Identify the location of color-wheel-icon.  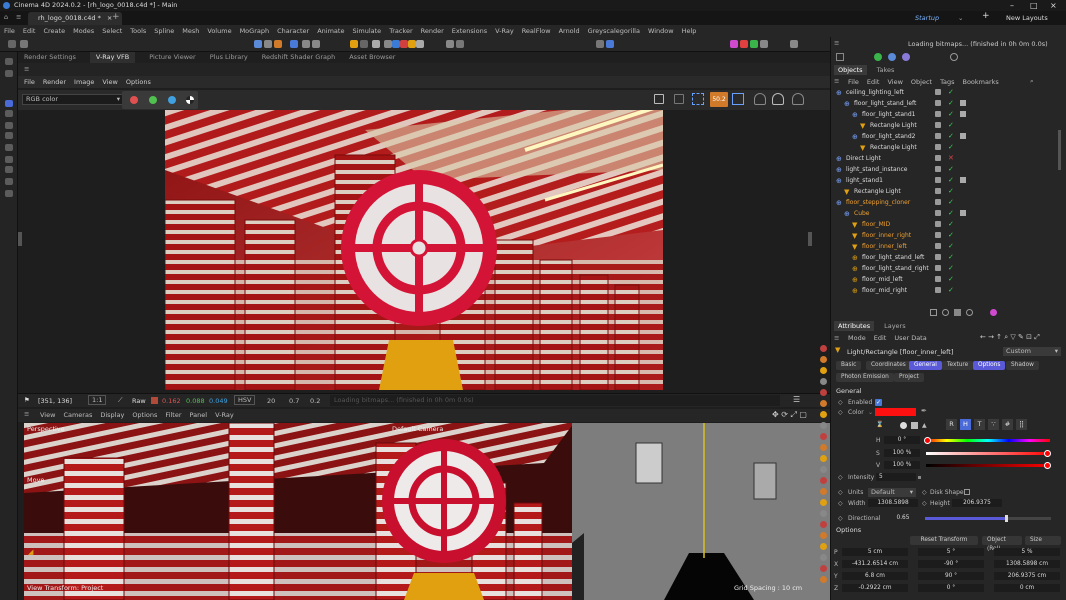
(903, 425).